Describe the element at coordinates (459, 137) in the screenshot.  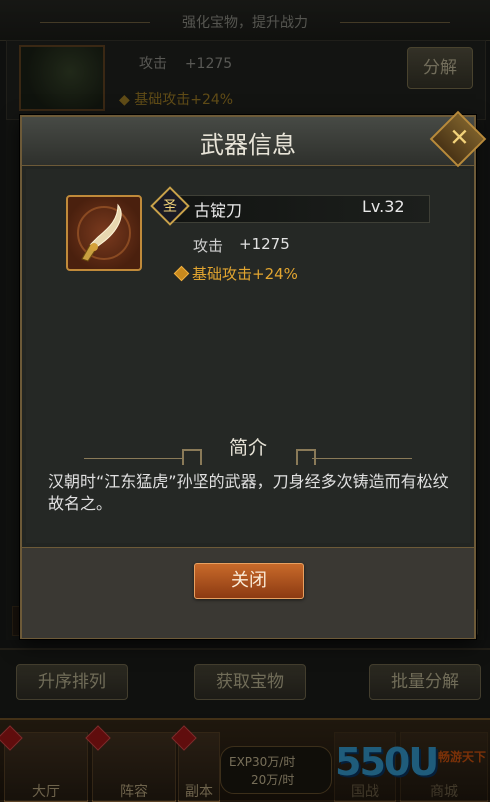
I see `close-glyph: ✕` at that location.